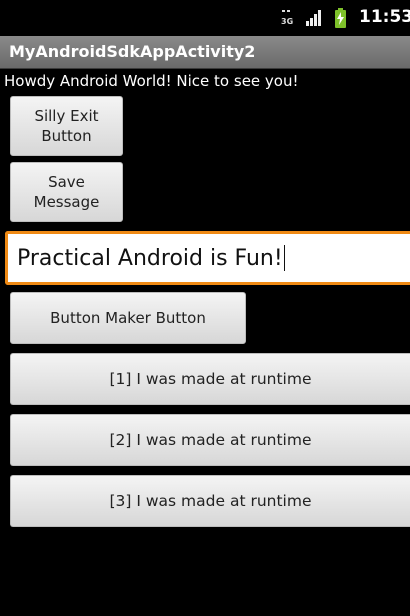 This screenshot has height=616, width=410. I want to click on svg-text: 3G, so click(287, 21).